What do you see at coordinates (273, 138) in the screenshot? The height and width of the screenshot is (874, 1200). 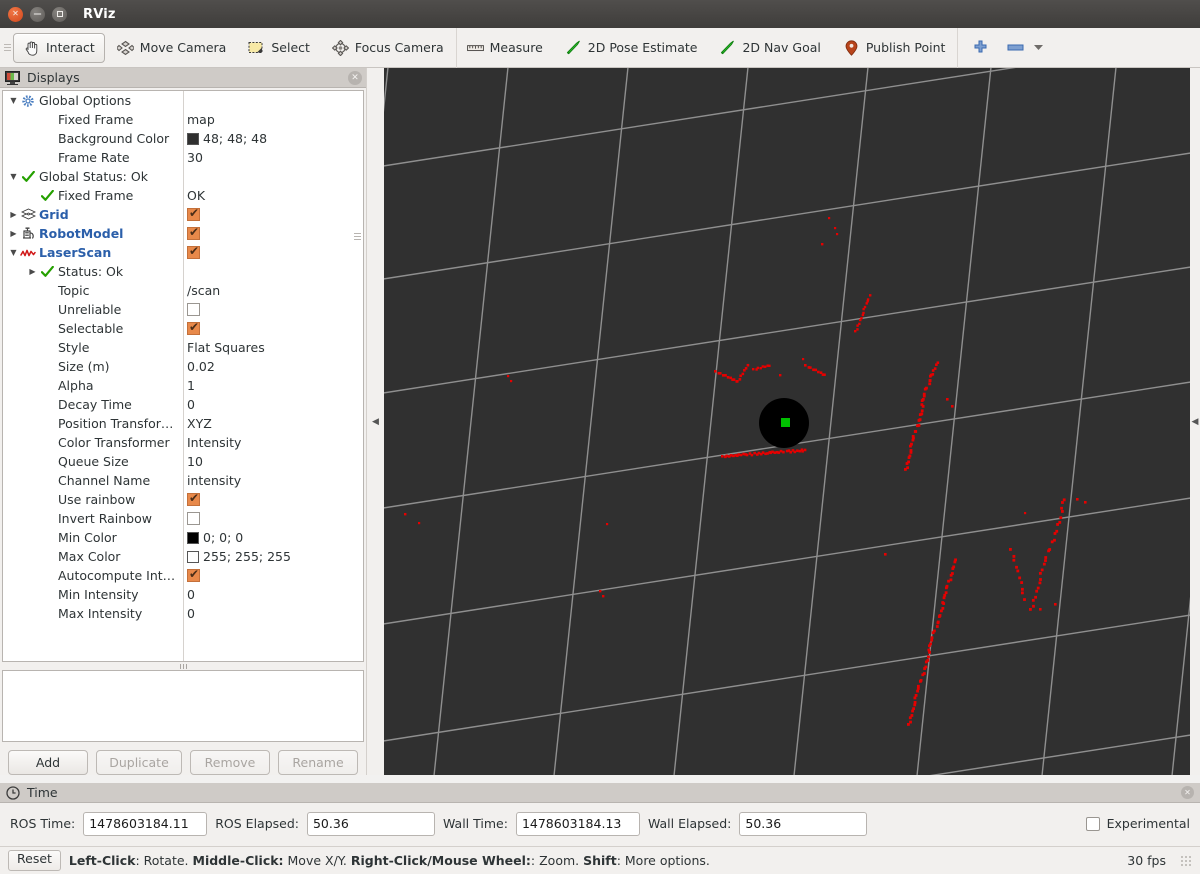 I see `tree-row-value: 48; 48; 48` at bounding box center [273, 138].